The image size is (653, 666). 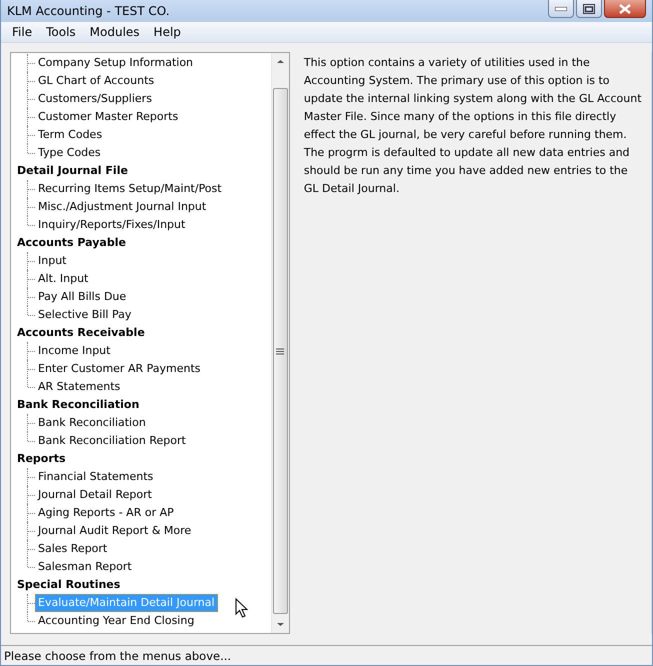 I want to click on menu-item: Help, so click(x=167, y=32).